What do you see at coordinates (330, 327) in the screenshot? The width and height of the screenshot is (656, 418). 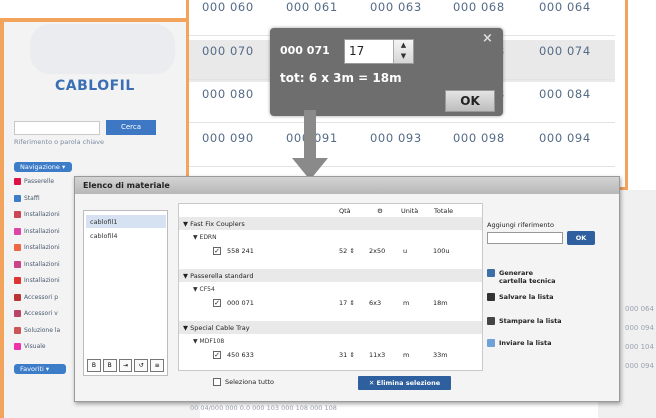 I see `group-header: ▼ Special Cable Tray` at bounding box center [330, 327].